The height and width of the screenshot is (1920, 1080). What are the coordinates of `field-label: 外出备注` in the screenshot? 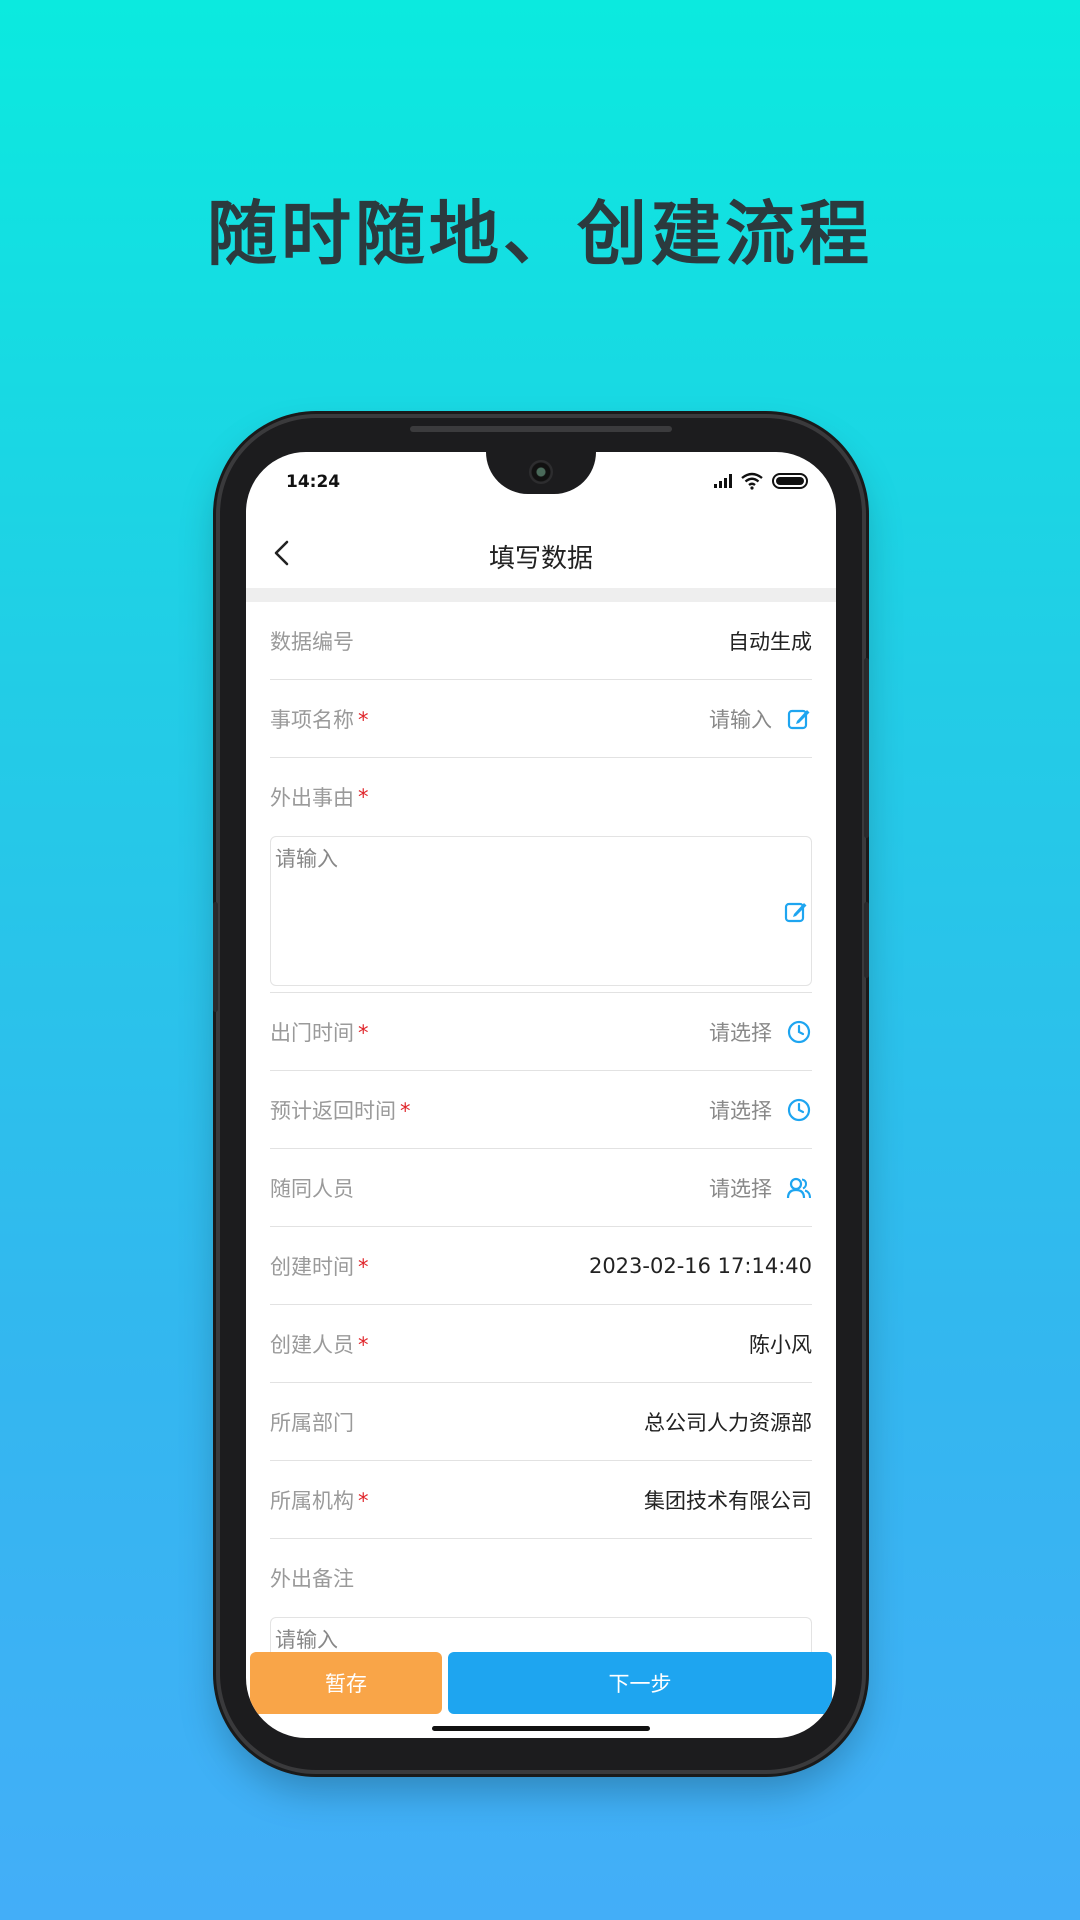 It's located at (312, 1579).